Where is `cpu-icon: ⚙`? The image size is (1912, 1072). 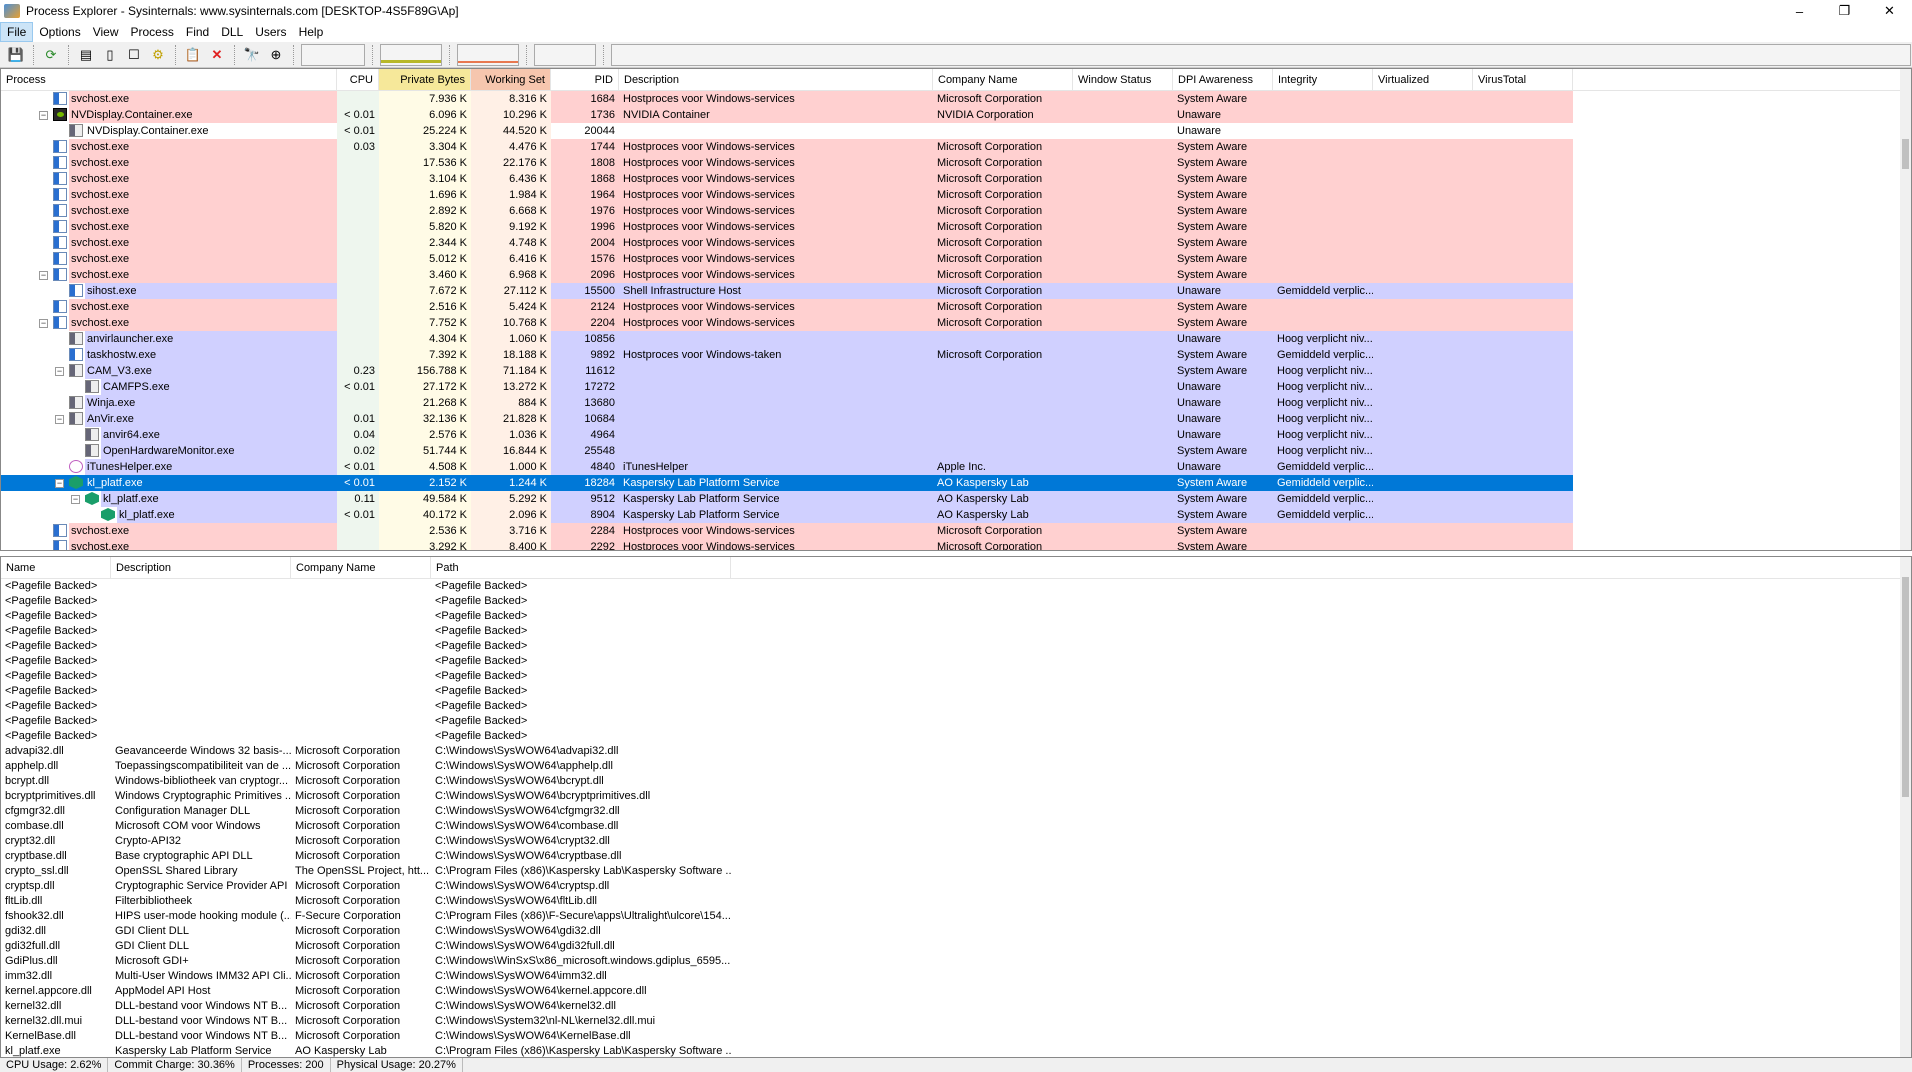
cpu-icon: ⚙ is located at coordinates (158, 55).